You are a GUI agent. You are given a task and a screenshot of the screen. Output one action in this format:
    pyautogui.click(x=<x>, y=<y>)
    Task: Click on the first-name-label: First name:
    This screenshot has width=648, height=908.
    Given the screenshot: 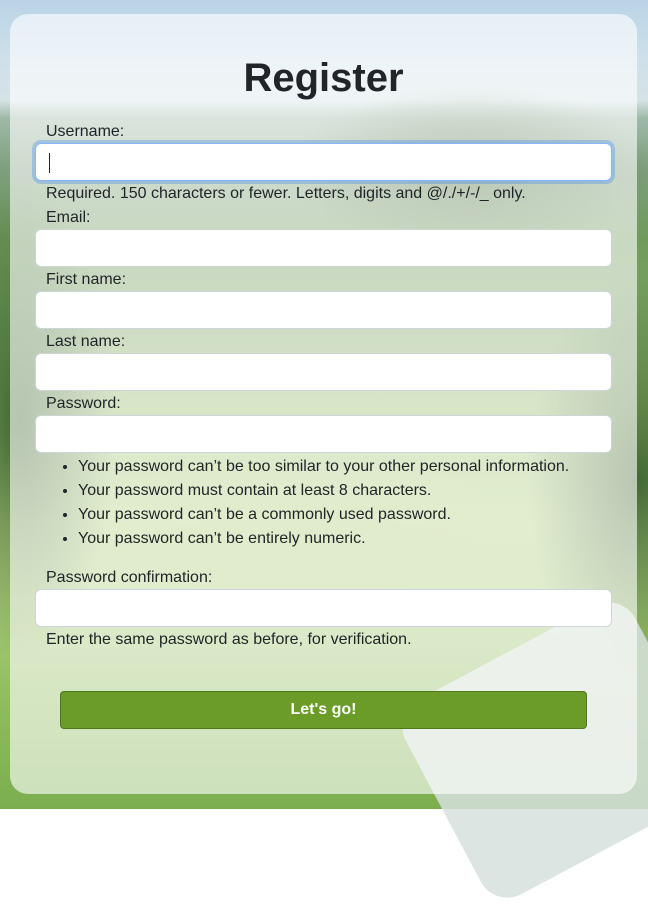 What is the action you would take?
    pyautogui.click(x=86, y=279)
    